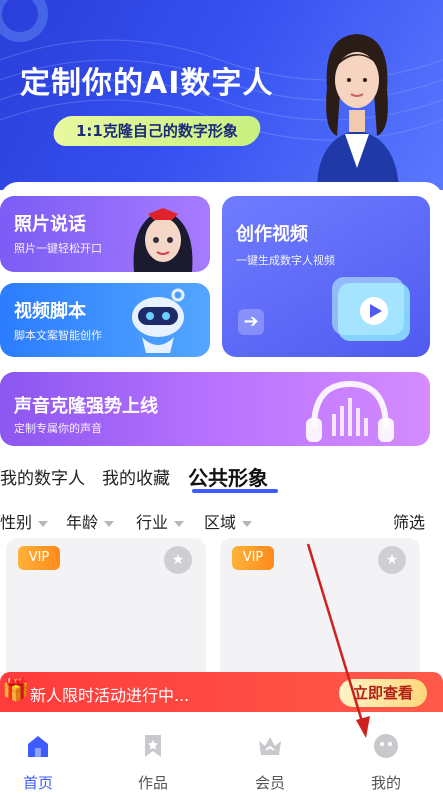  What do you see at coordinates (385, 783) in the screenshot?
I see `nav-mine-label: 我的` at bounding box center [385, 783].